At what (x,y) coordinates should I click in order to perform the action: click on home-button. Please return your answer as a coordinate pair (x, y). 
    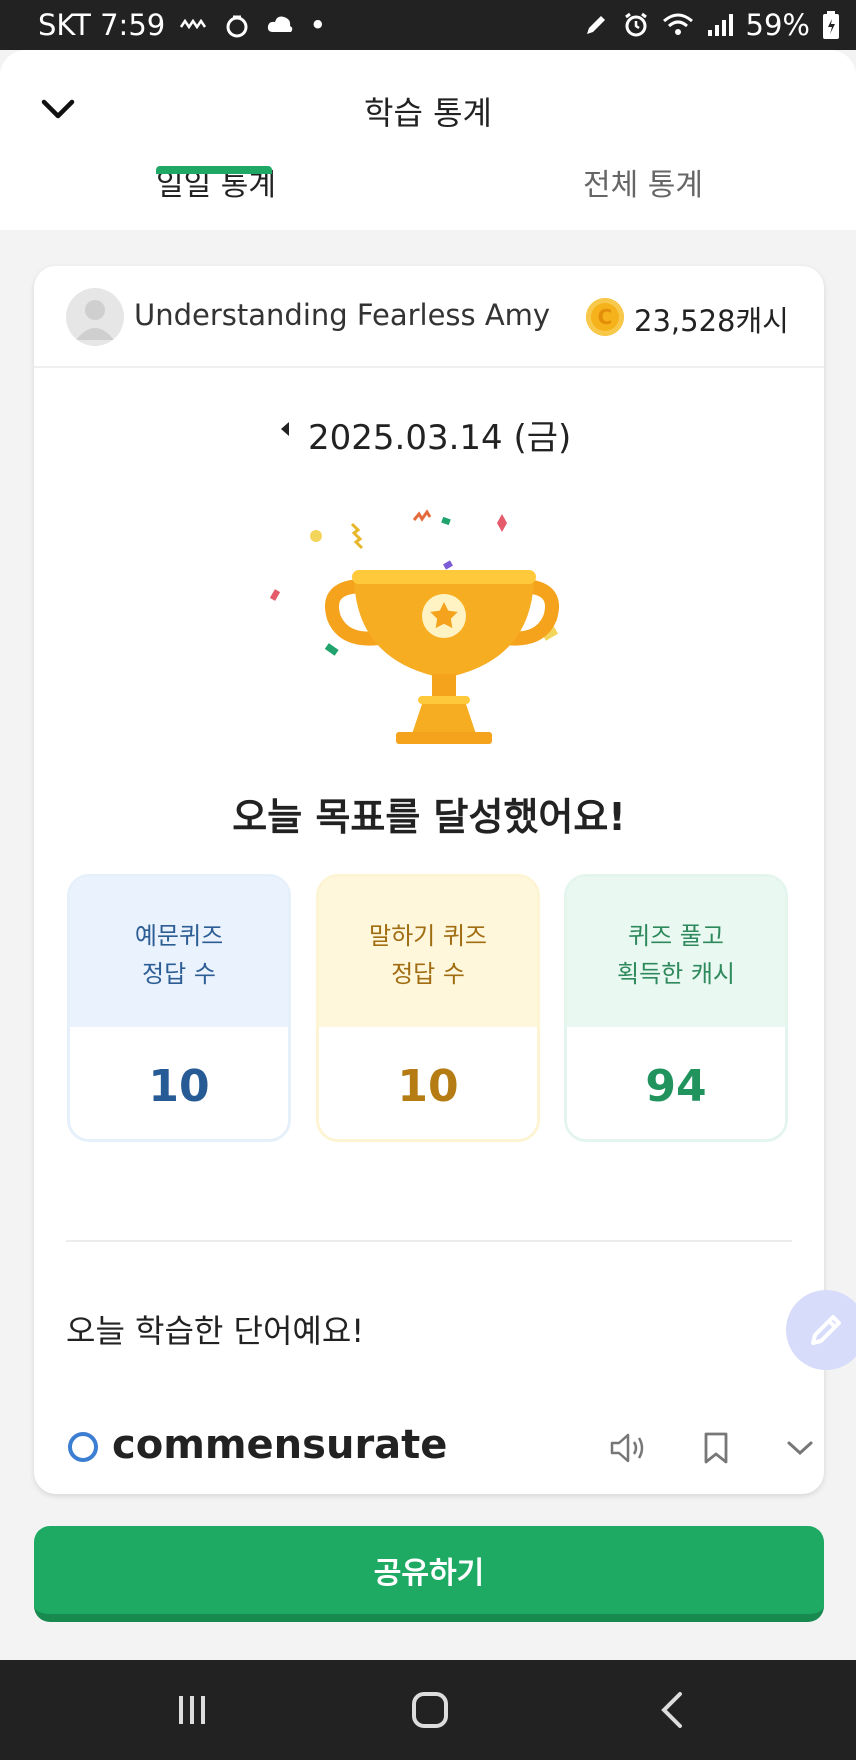
    Looking at the image, I should click on (430, 1710).